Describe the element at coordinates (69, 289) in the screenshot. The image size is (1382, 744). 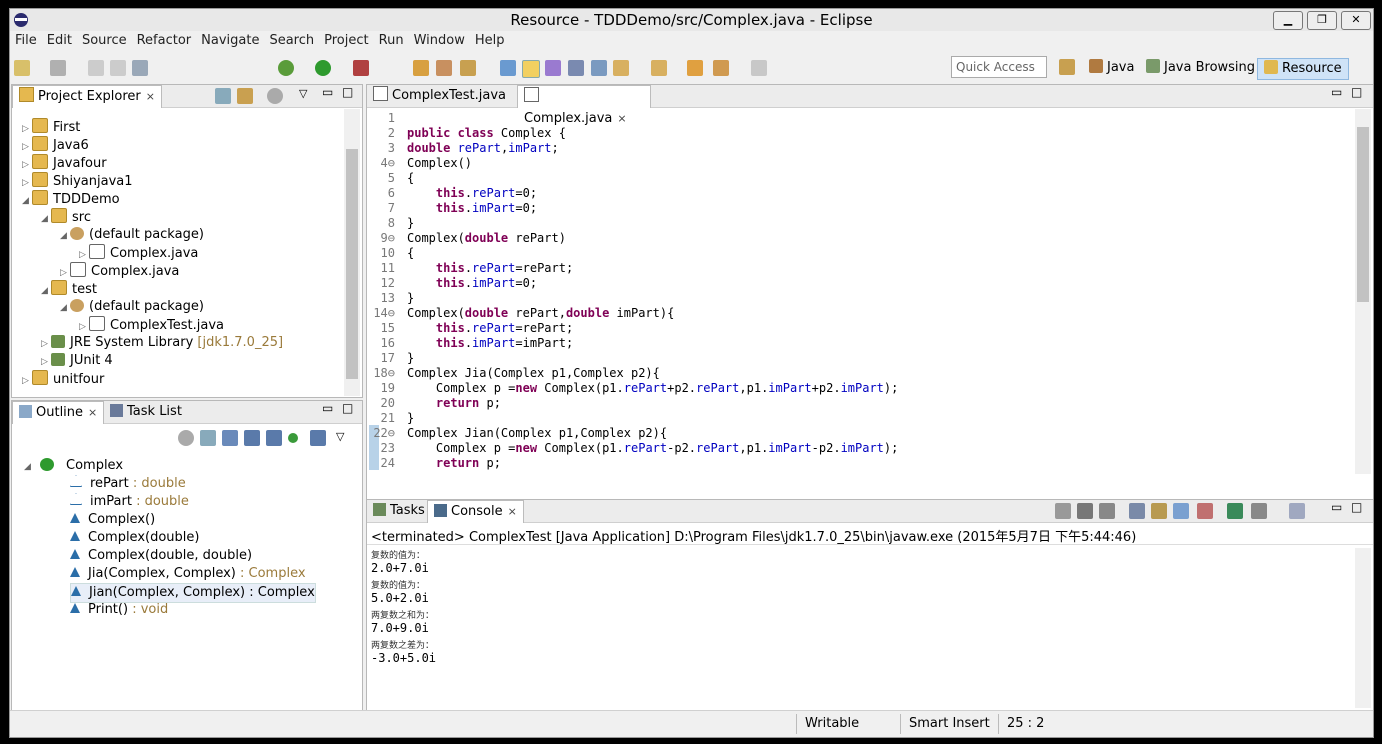
I see `tree-item: ◢ test` at that location.